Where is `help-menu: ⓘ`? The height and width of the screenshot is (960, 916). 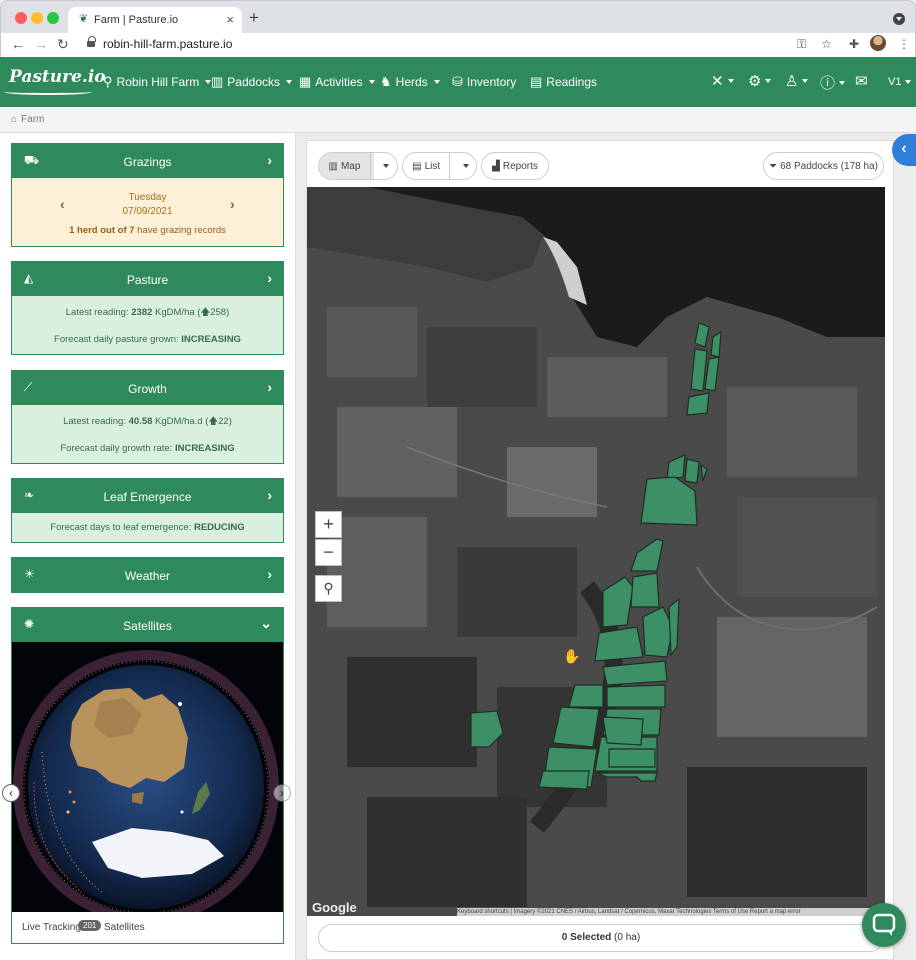
help-menu: ⓘ is located at coordinates (833, 82).